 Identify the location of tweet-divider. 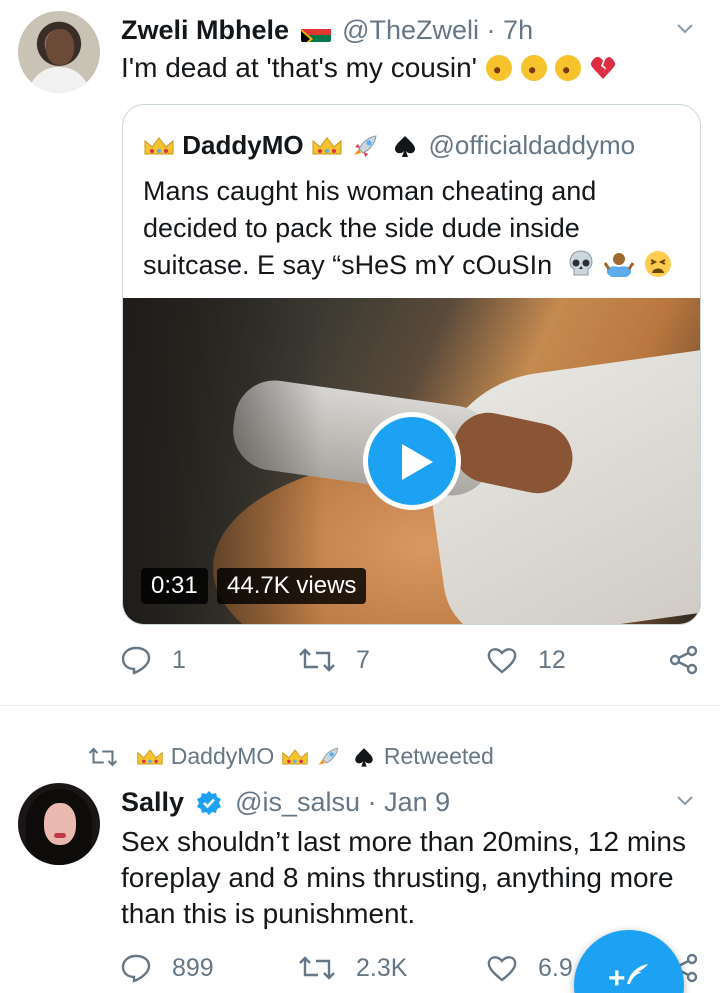
(360, 705).